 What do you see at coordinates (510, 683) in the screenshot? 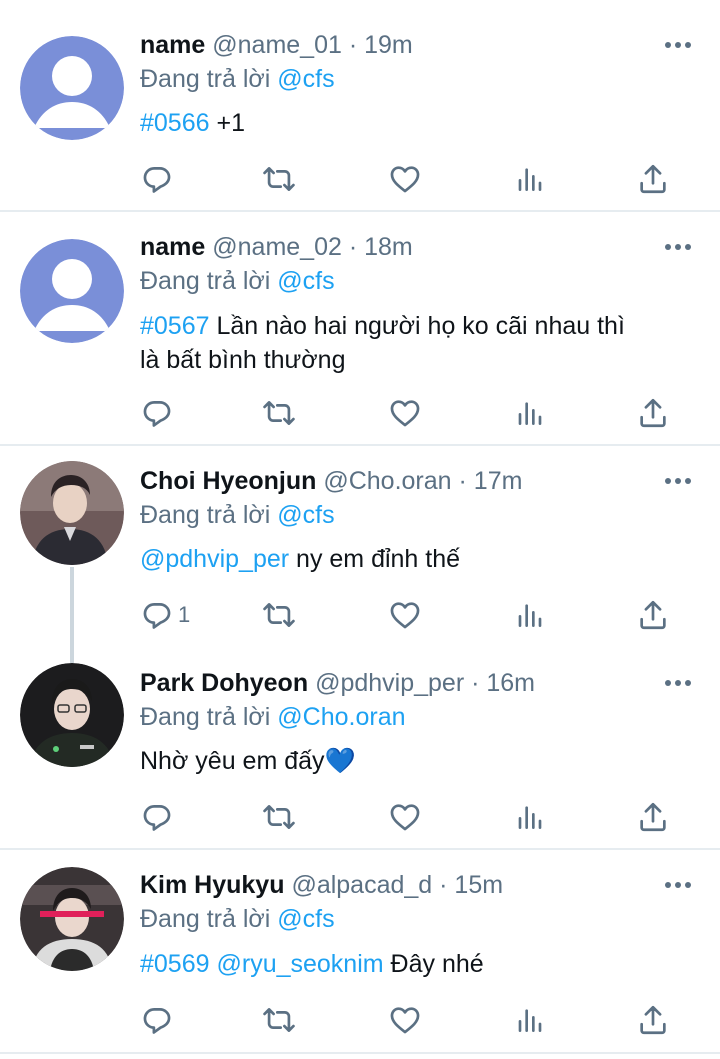
I see `timestamp: 16m` at bounding box center [510, 683].